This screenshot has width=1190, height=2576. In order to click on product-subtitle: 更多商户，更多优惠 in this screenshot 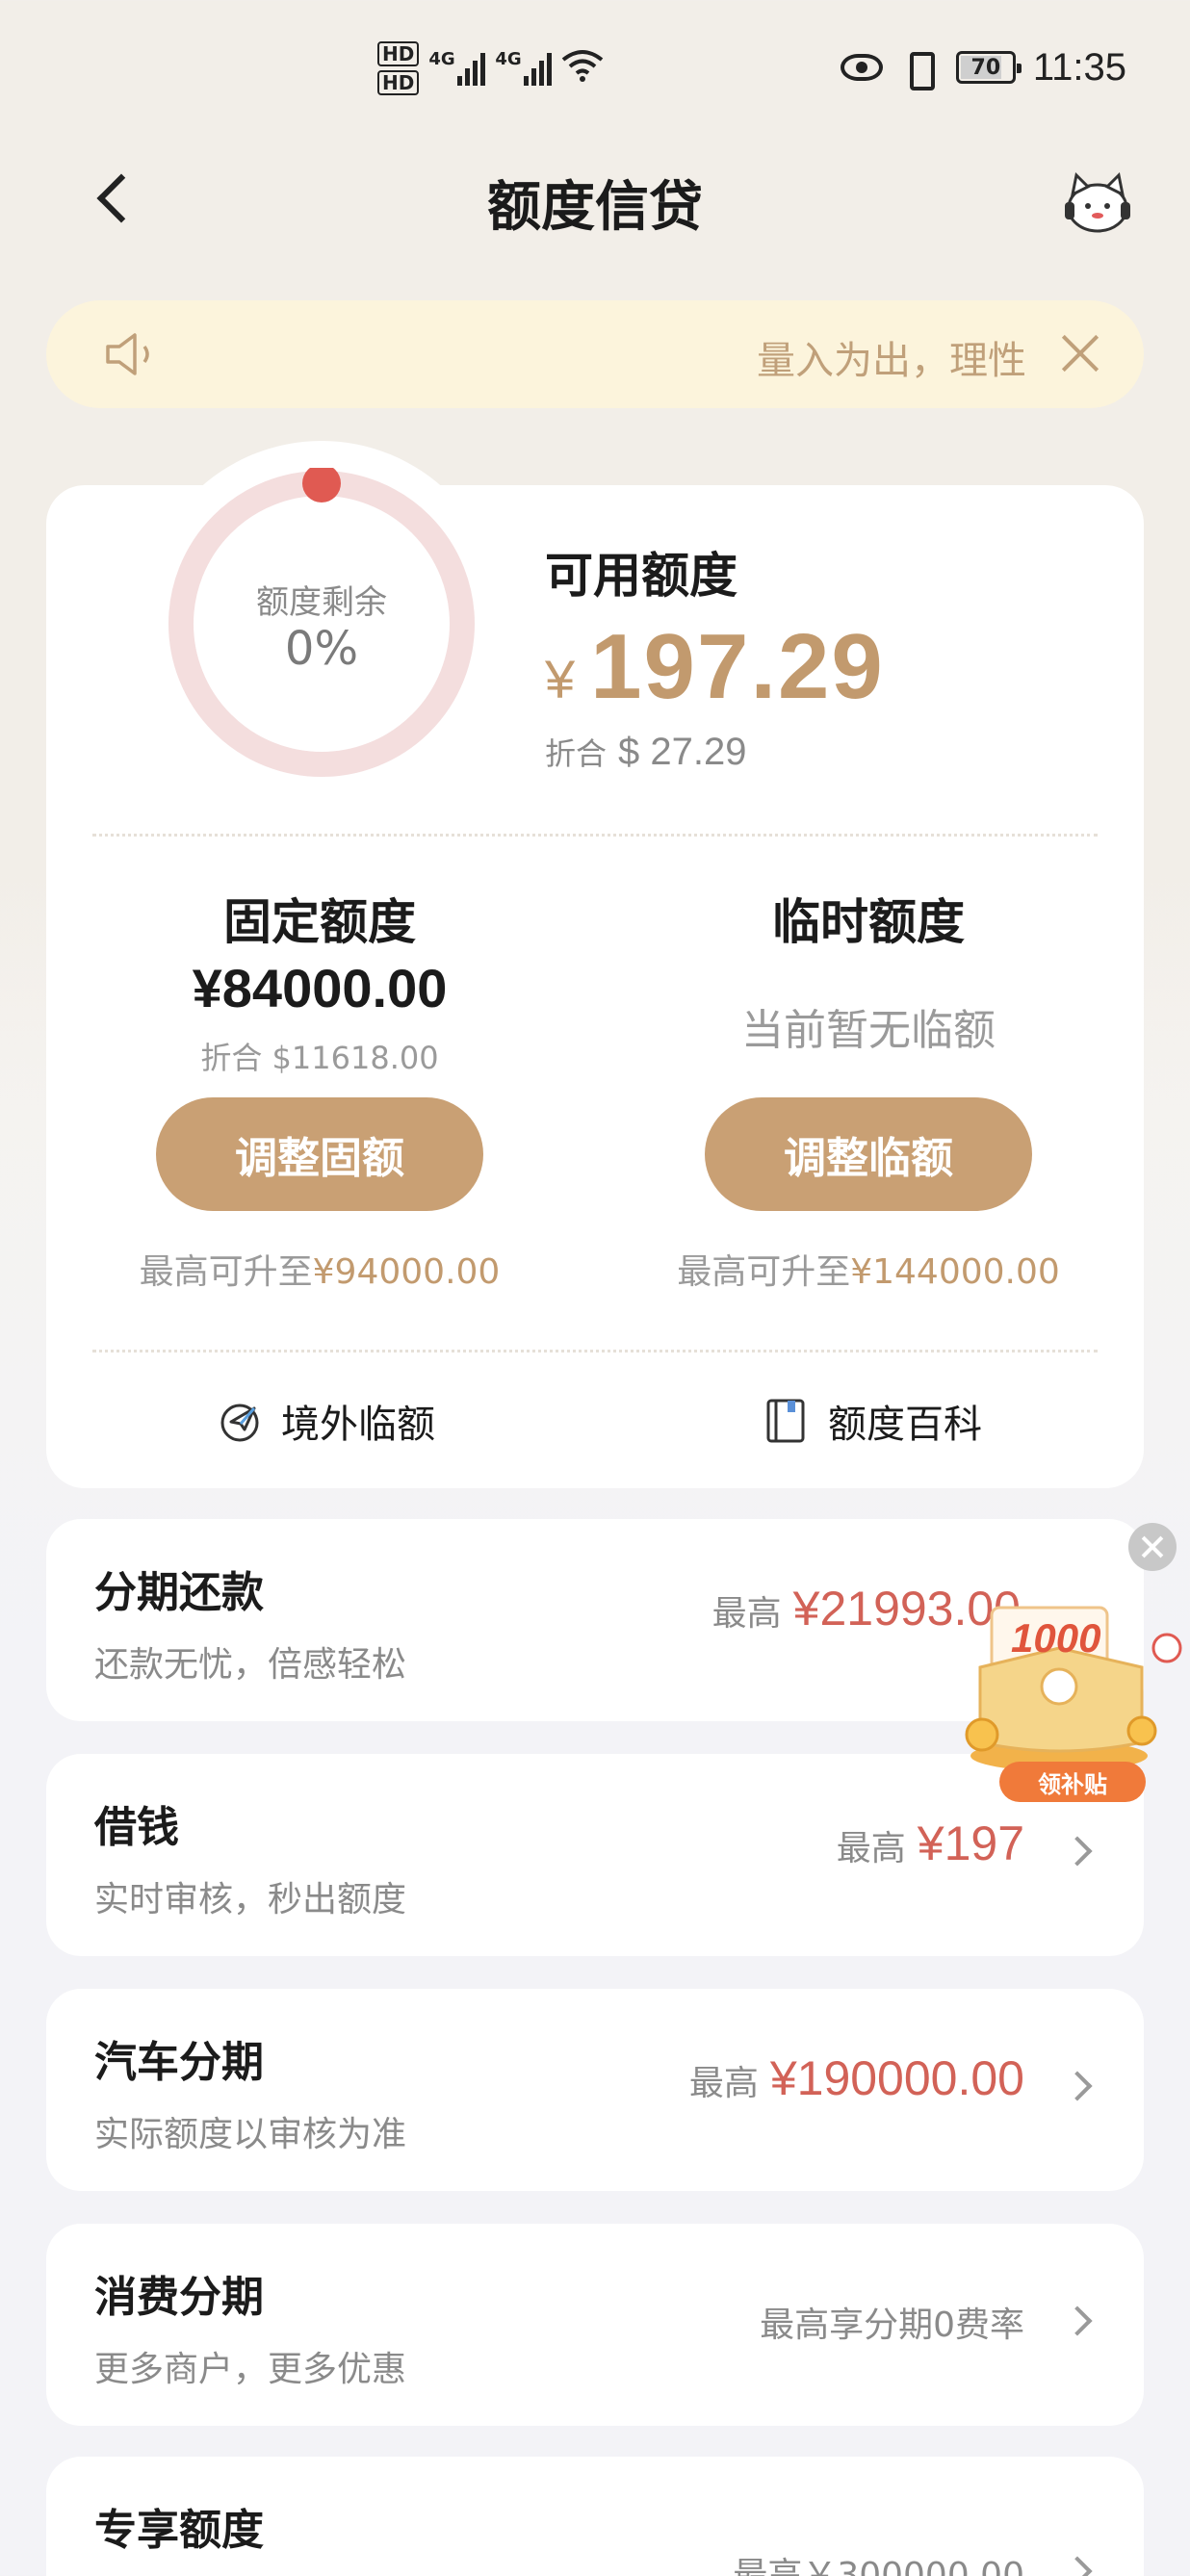, I will do `click(250, 2369)`.